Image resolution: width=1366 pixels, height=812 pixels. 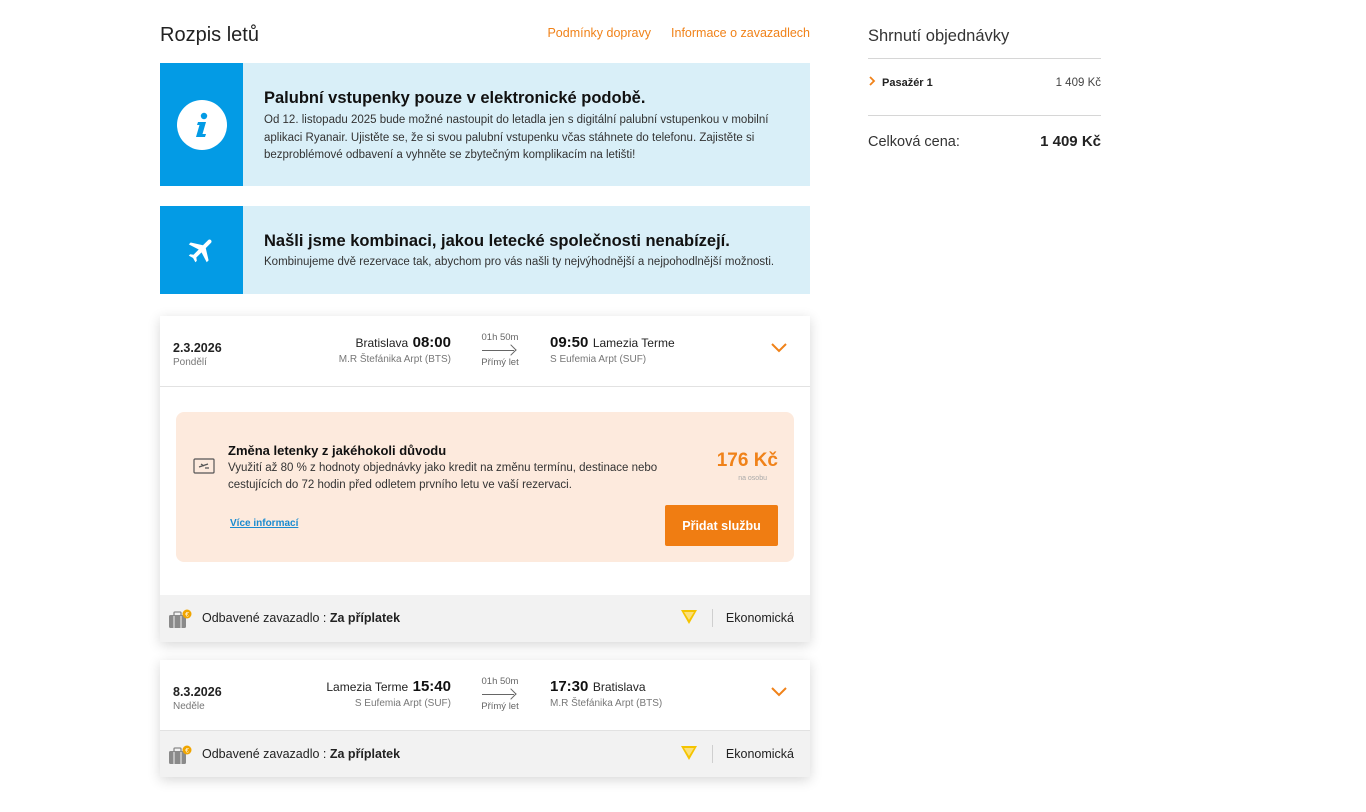 I want to click on flight-date: 8.3.2026, so click(x=197, y=692).